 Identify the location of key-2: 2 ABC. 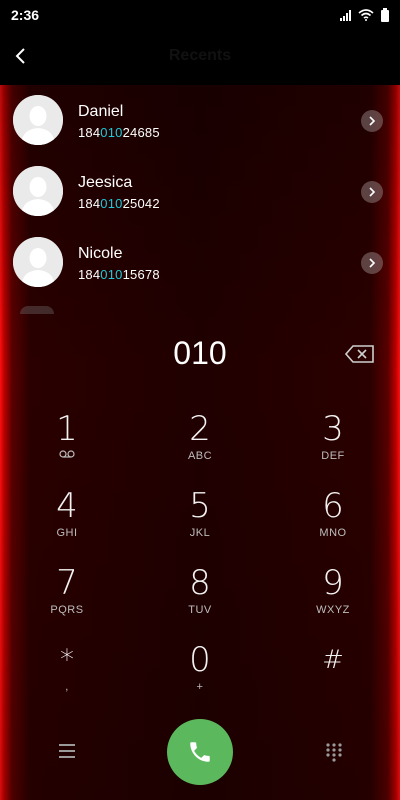
(200, 443).